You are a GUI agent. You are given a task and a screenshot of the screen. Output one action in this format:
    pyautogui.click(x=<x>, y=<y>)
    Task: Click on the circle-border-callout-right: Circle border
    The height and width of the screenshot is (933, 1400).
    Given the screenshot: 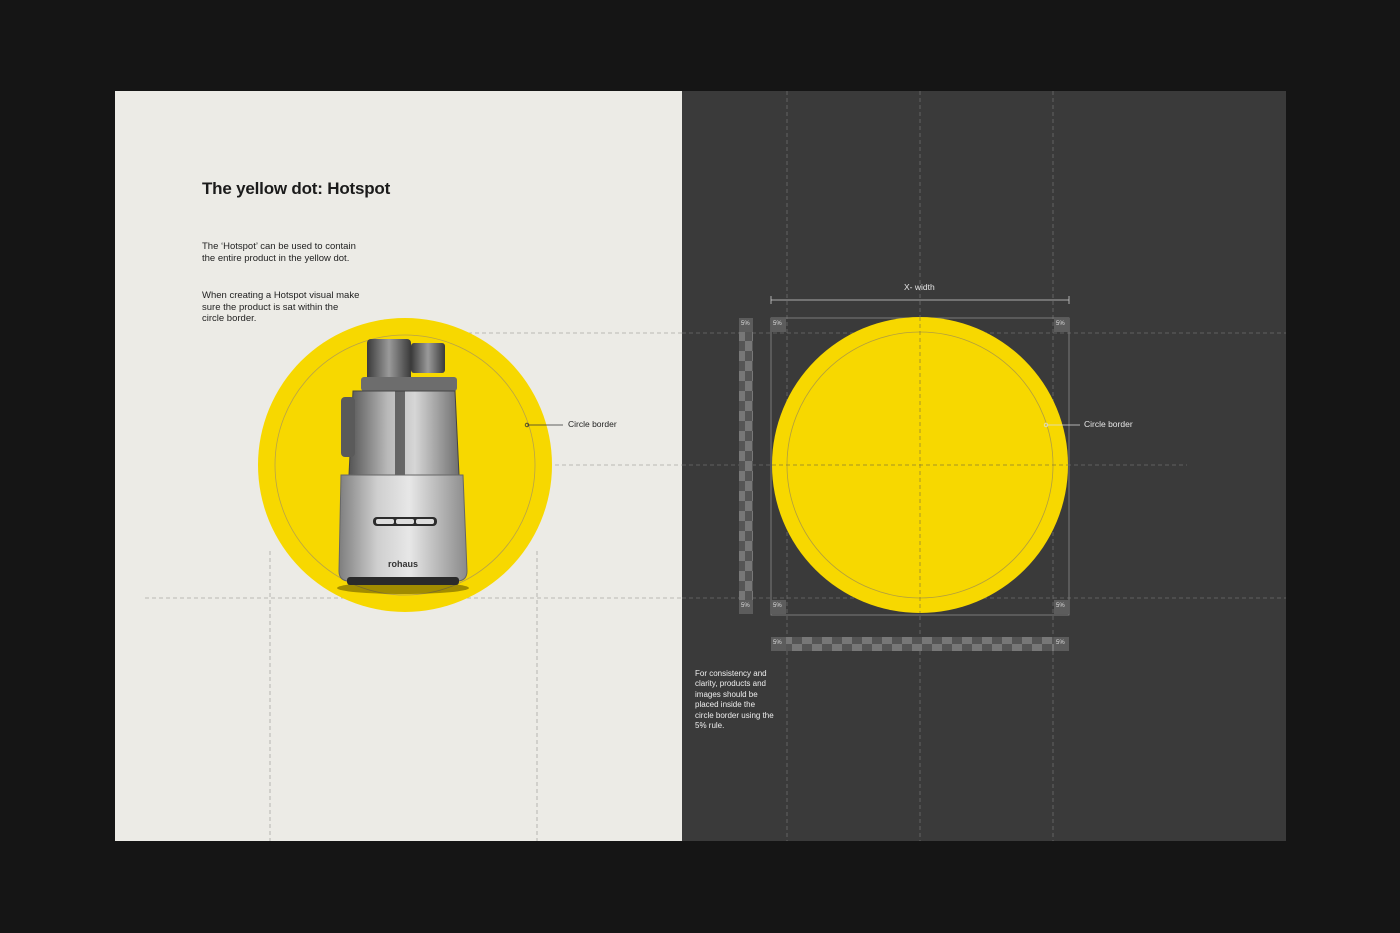 What is the action you would take?
    pyautogui.click(x=1108, y=424)
    